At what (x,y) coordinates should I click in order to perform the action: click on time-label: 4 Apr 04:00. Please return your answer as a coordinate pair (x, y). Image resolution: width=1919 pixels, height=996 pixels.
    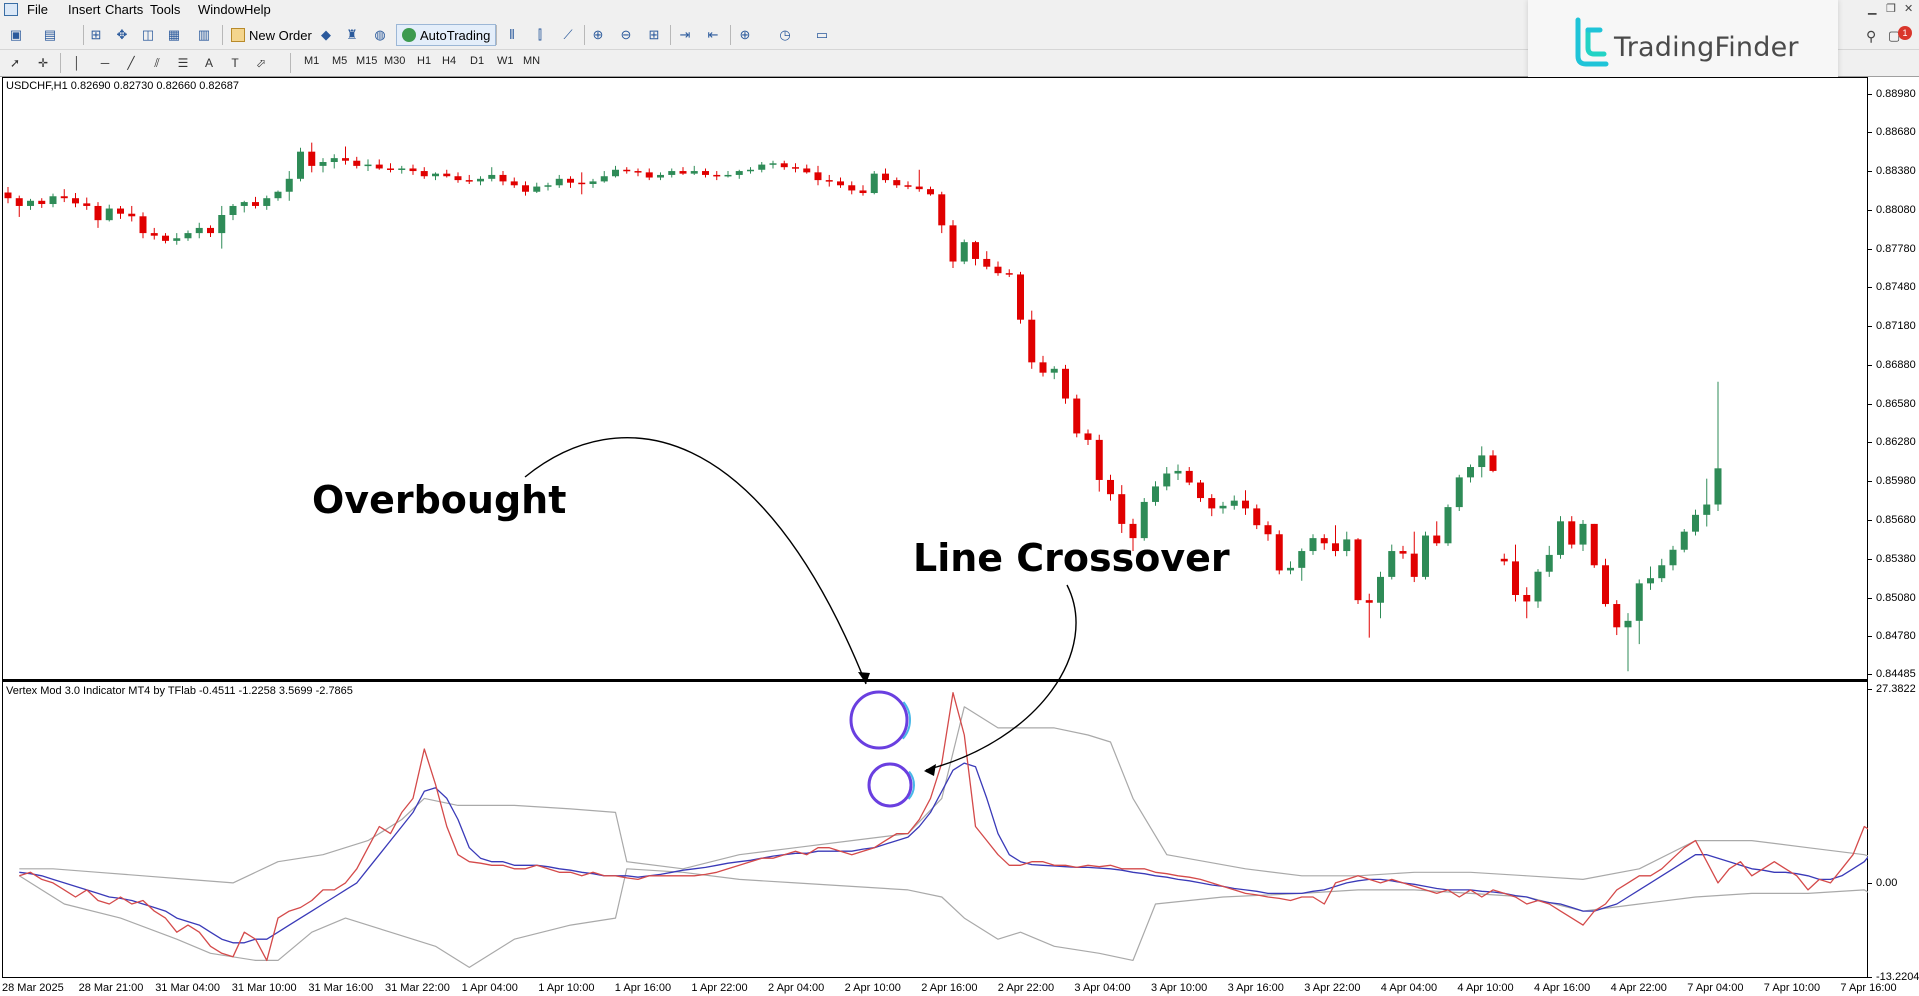
    Looking at the image, I should click on (1409, 988).